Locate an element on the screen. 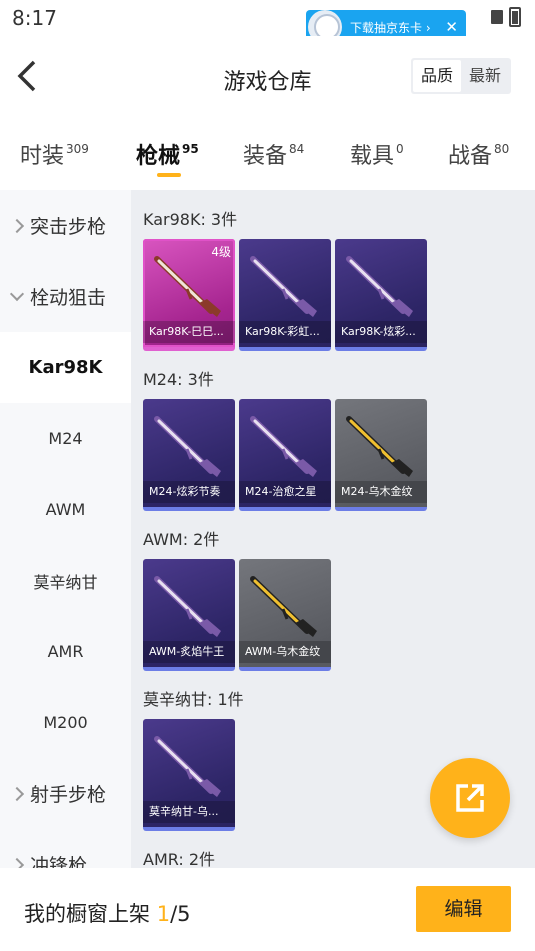 The width and height of the screenshot is (535, 951). sidebar-group-assault-rifle: 突击步枪 is located at coordinates (65, 225).